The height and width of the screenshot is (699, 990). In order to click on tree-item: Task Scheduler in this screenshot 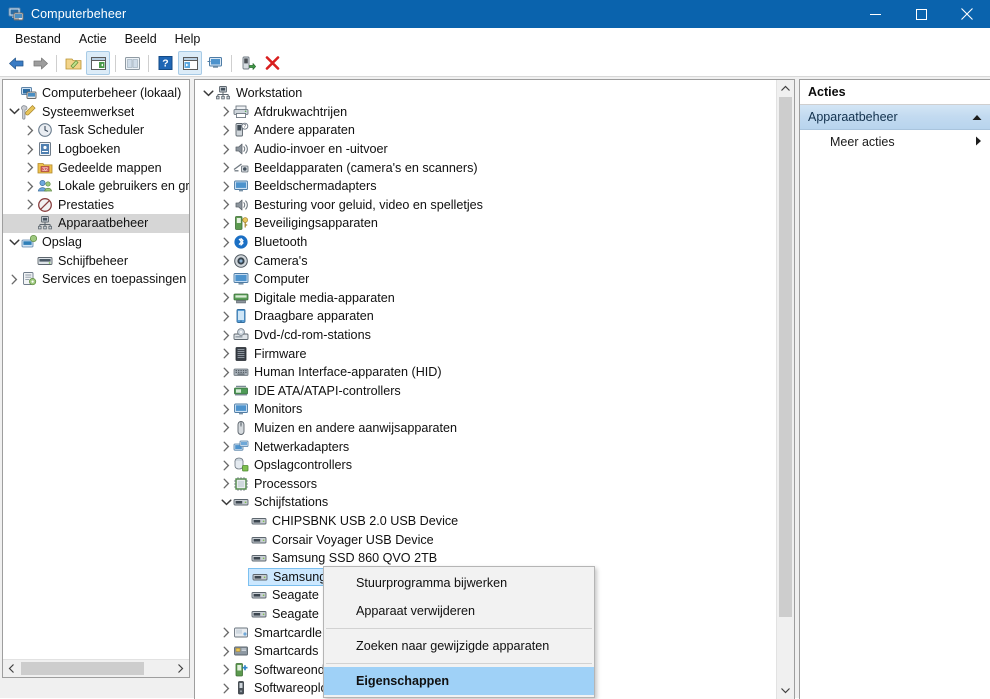, I will do `click(96, 130)`.